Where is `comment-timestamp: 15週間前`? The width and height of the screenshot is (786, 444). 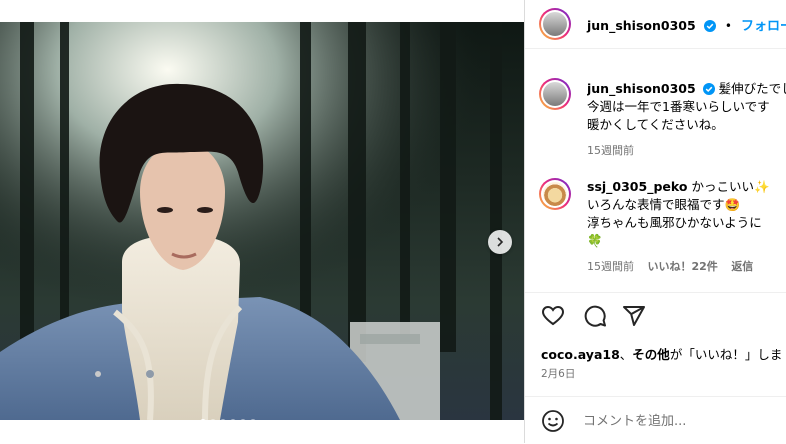 comment-timestamp: 15週間前 is located at coordinates (610, 266).